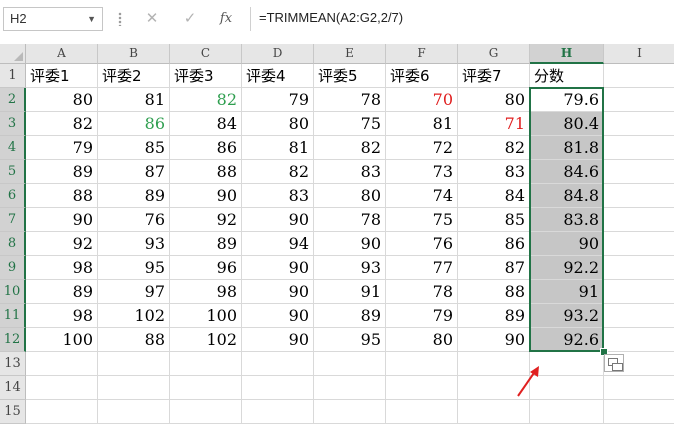  What do you see at coordinates (134, 412) in the screenshot?
I see `cell-b15` at bounding box center [134, 412].